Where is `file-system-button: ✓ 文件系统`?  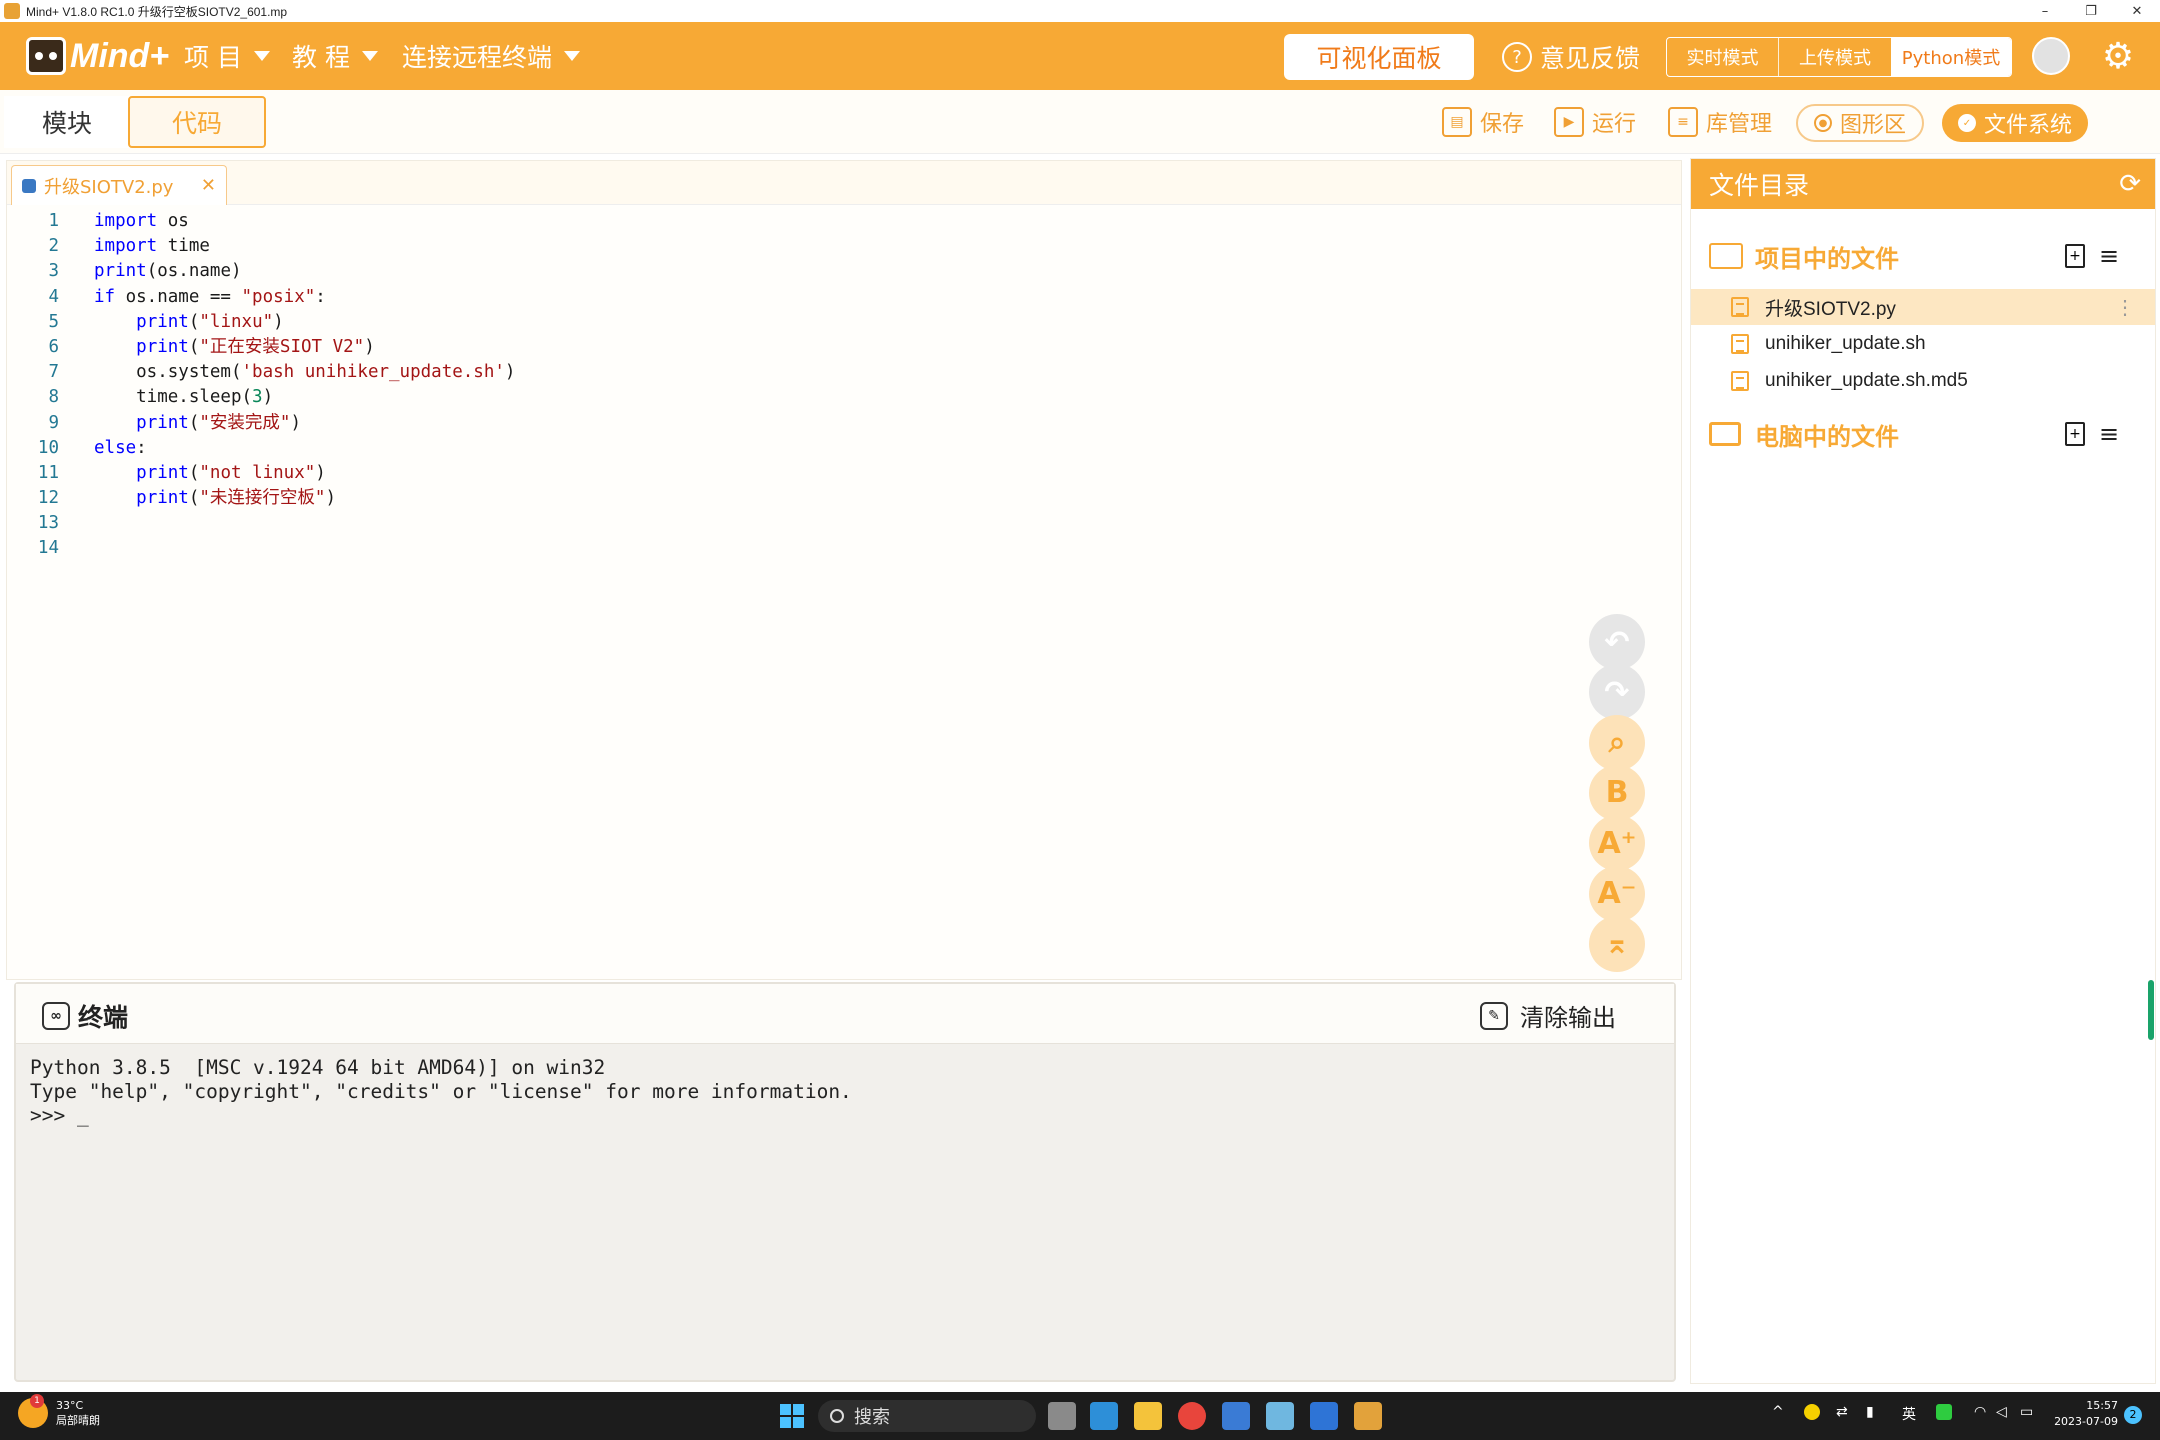 file-system-button: ✓ 文件系统 is located at coordinates (2015, 123).